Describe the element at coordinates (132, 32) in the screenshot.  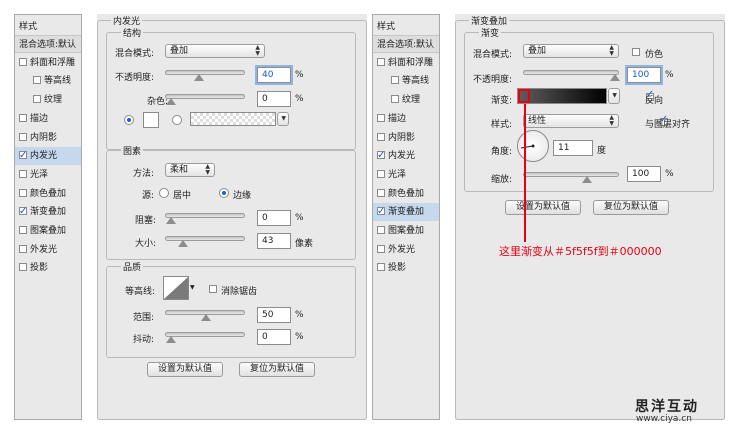
I see `structure-title: 结构` at that location.